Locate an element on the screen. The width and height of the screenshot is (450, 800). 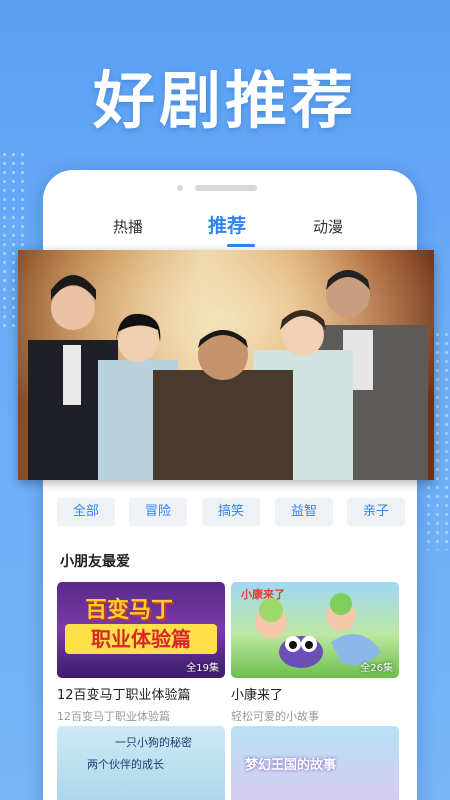
video-card-1: 百变马丁 职业体验篇 全19集 12百变马丁职业体验篇 12百变马丁职业体验篇 is located at coordinates (141, 653).